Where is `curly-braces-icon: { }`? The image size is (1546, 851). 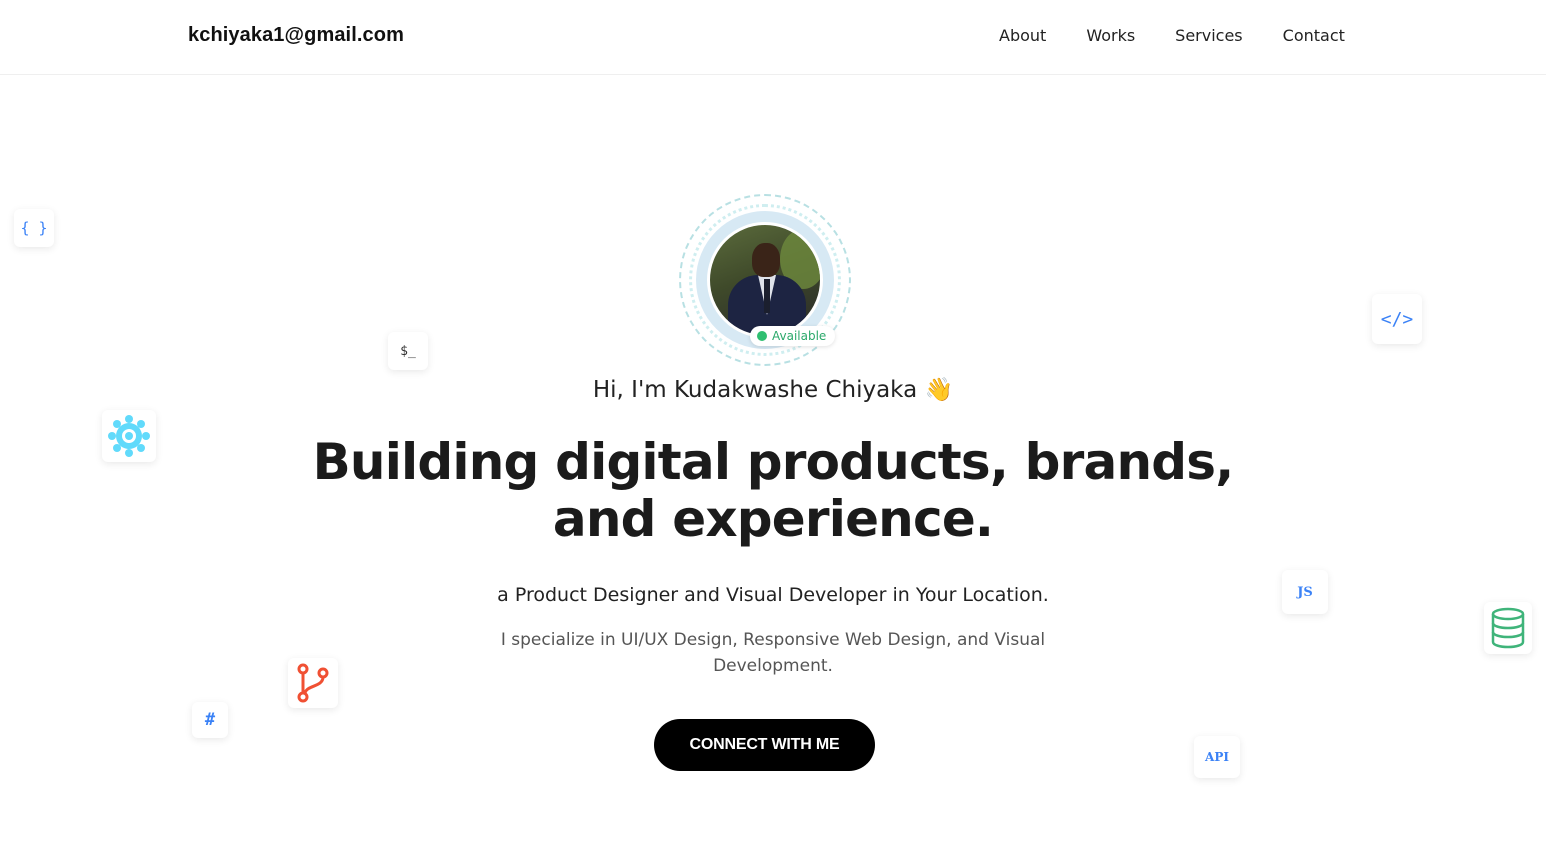 curly-braces-icon: { } is located at coordinates (34, 228).